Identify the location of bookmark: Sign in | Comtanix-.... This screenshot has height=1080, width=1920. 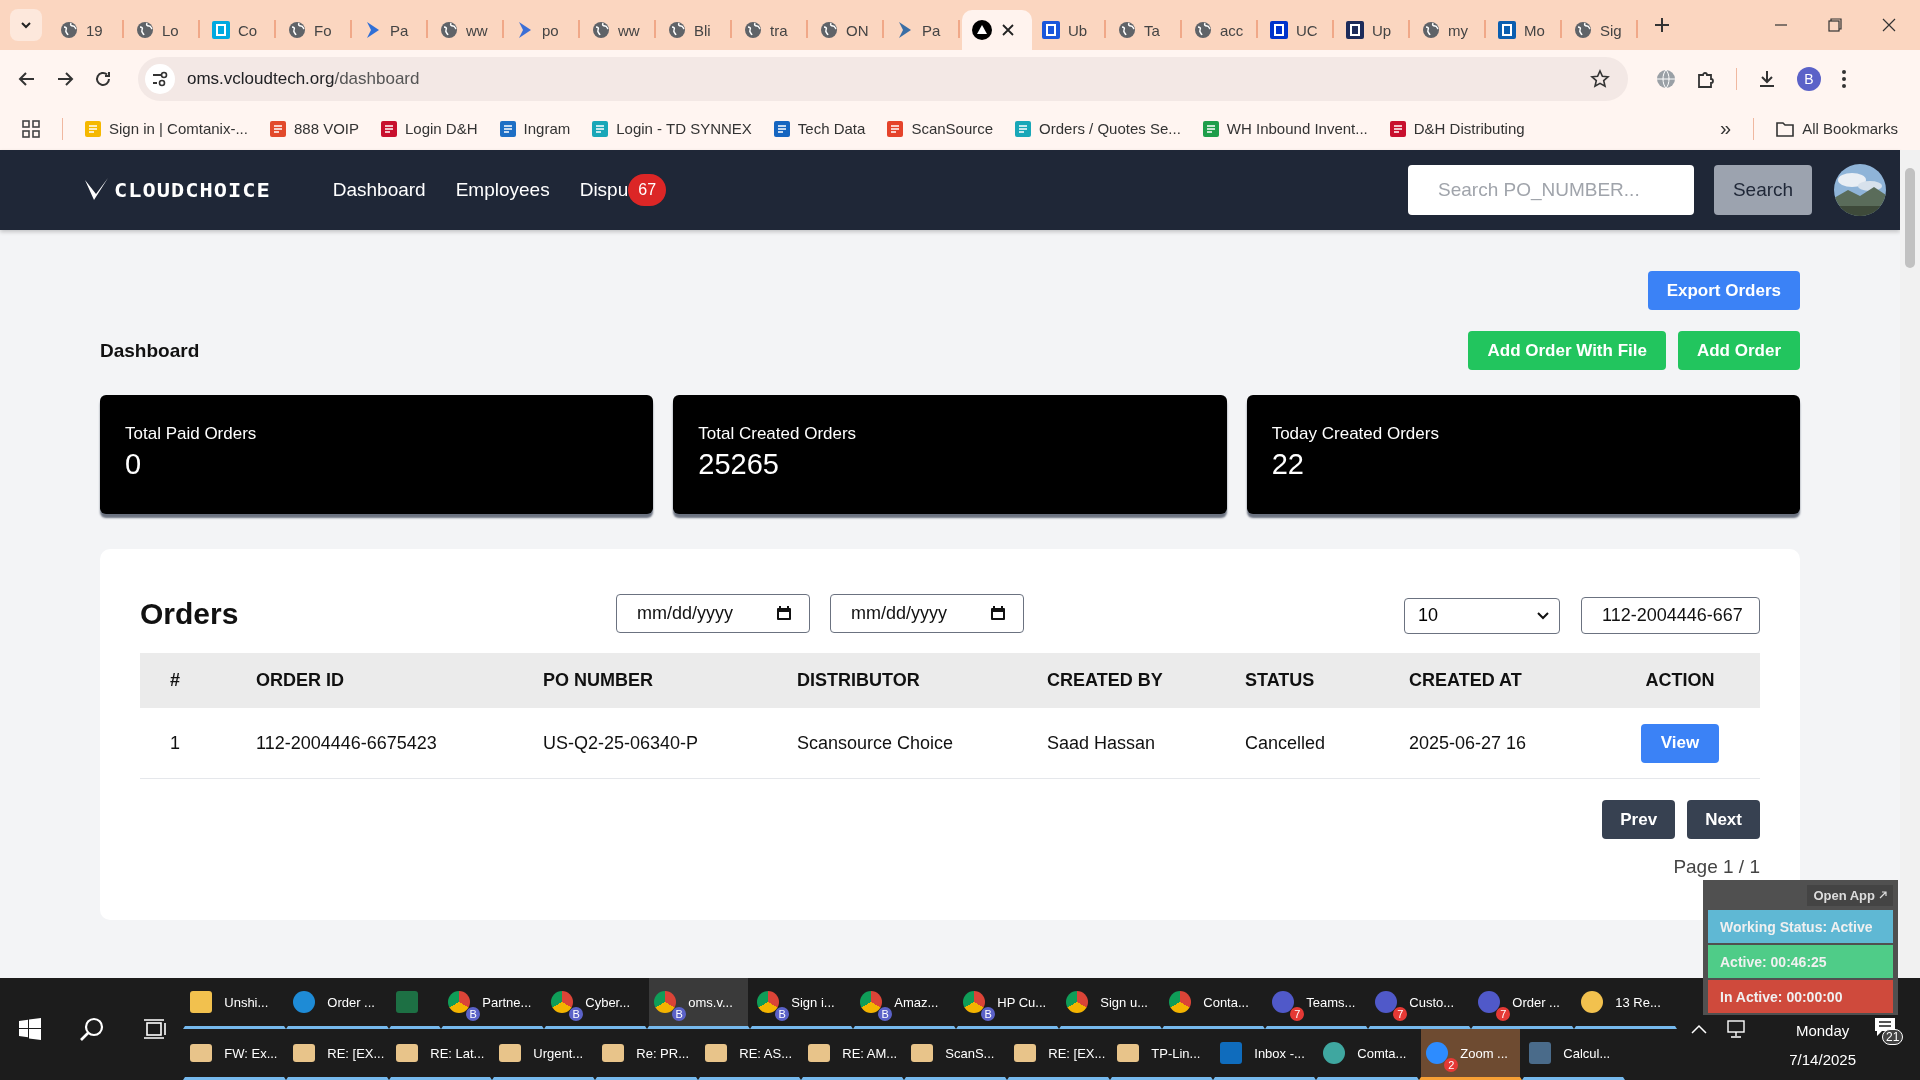
(166, 128).